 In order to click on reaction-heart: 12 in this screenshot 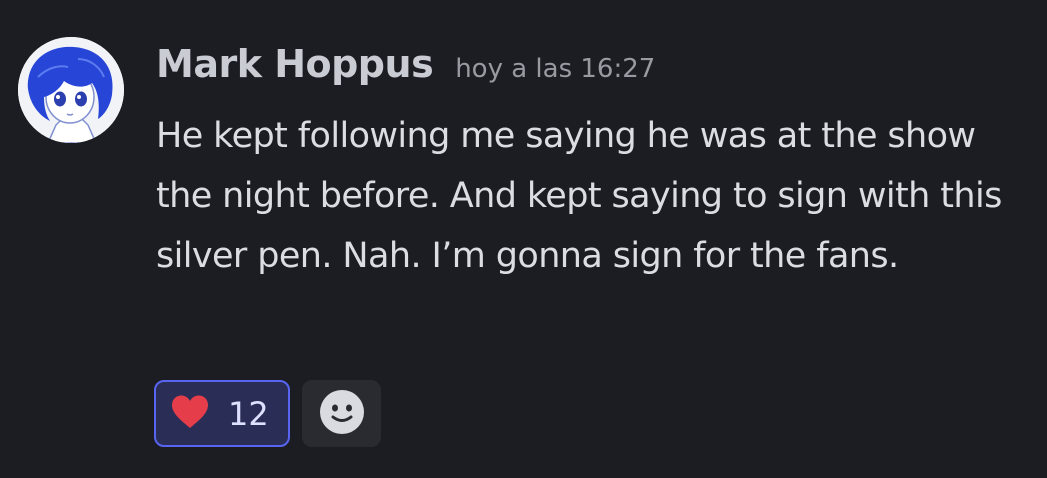, I will do `click(222, 413)`.